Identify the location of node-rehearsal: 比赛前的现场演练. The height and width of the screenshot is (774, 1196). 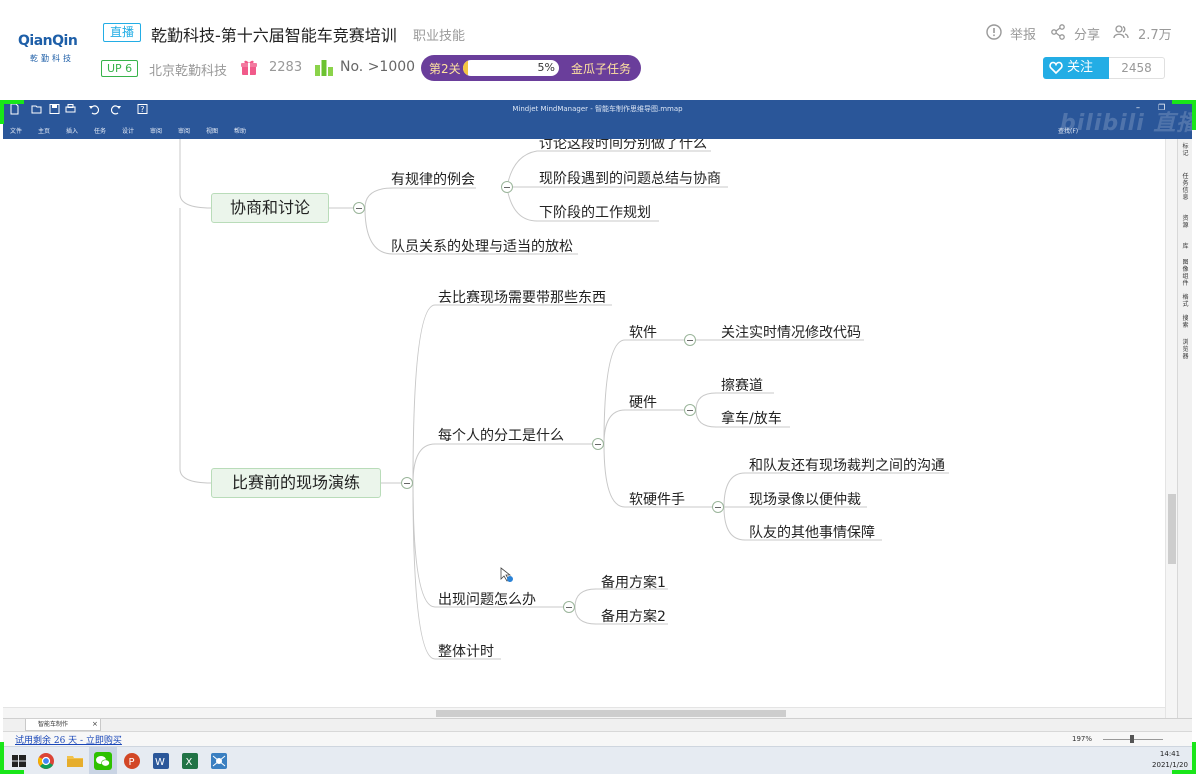
(296, 483).